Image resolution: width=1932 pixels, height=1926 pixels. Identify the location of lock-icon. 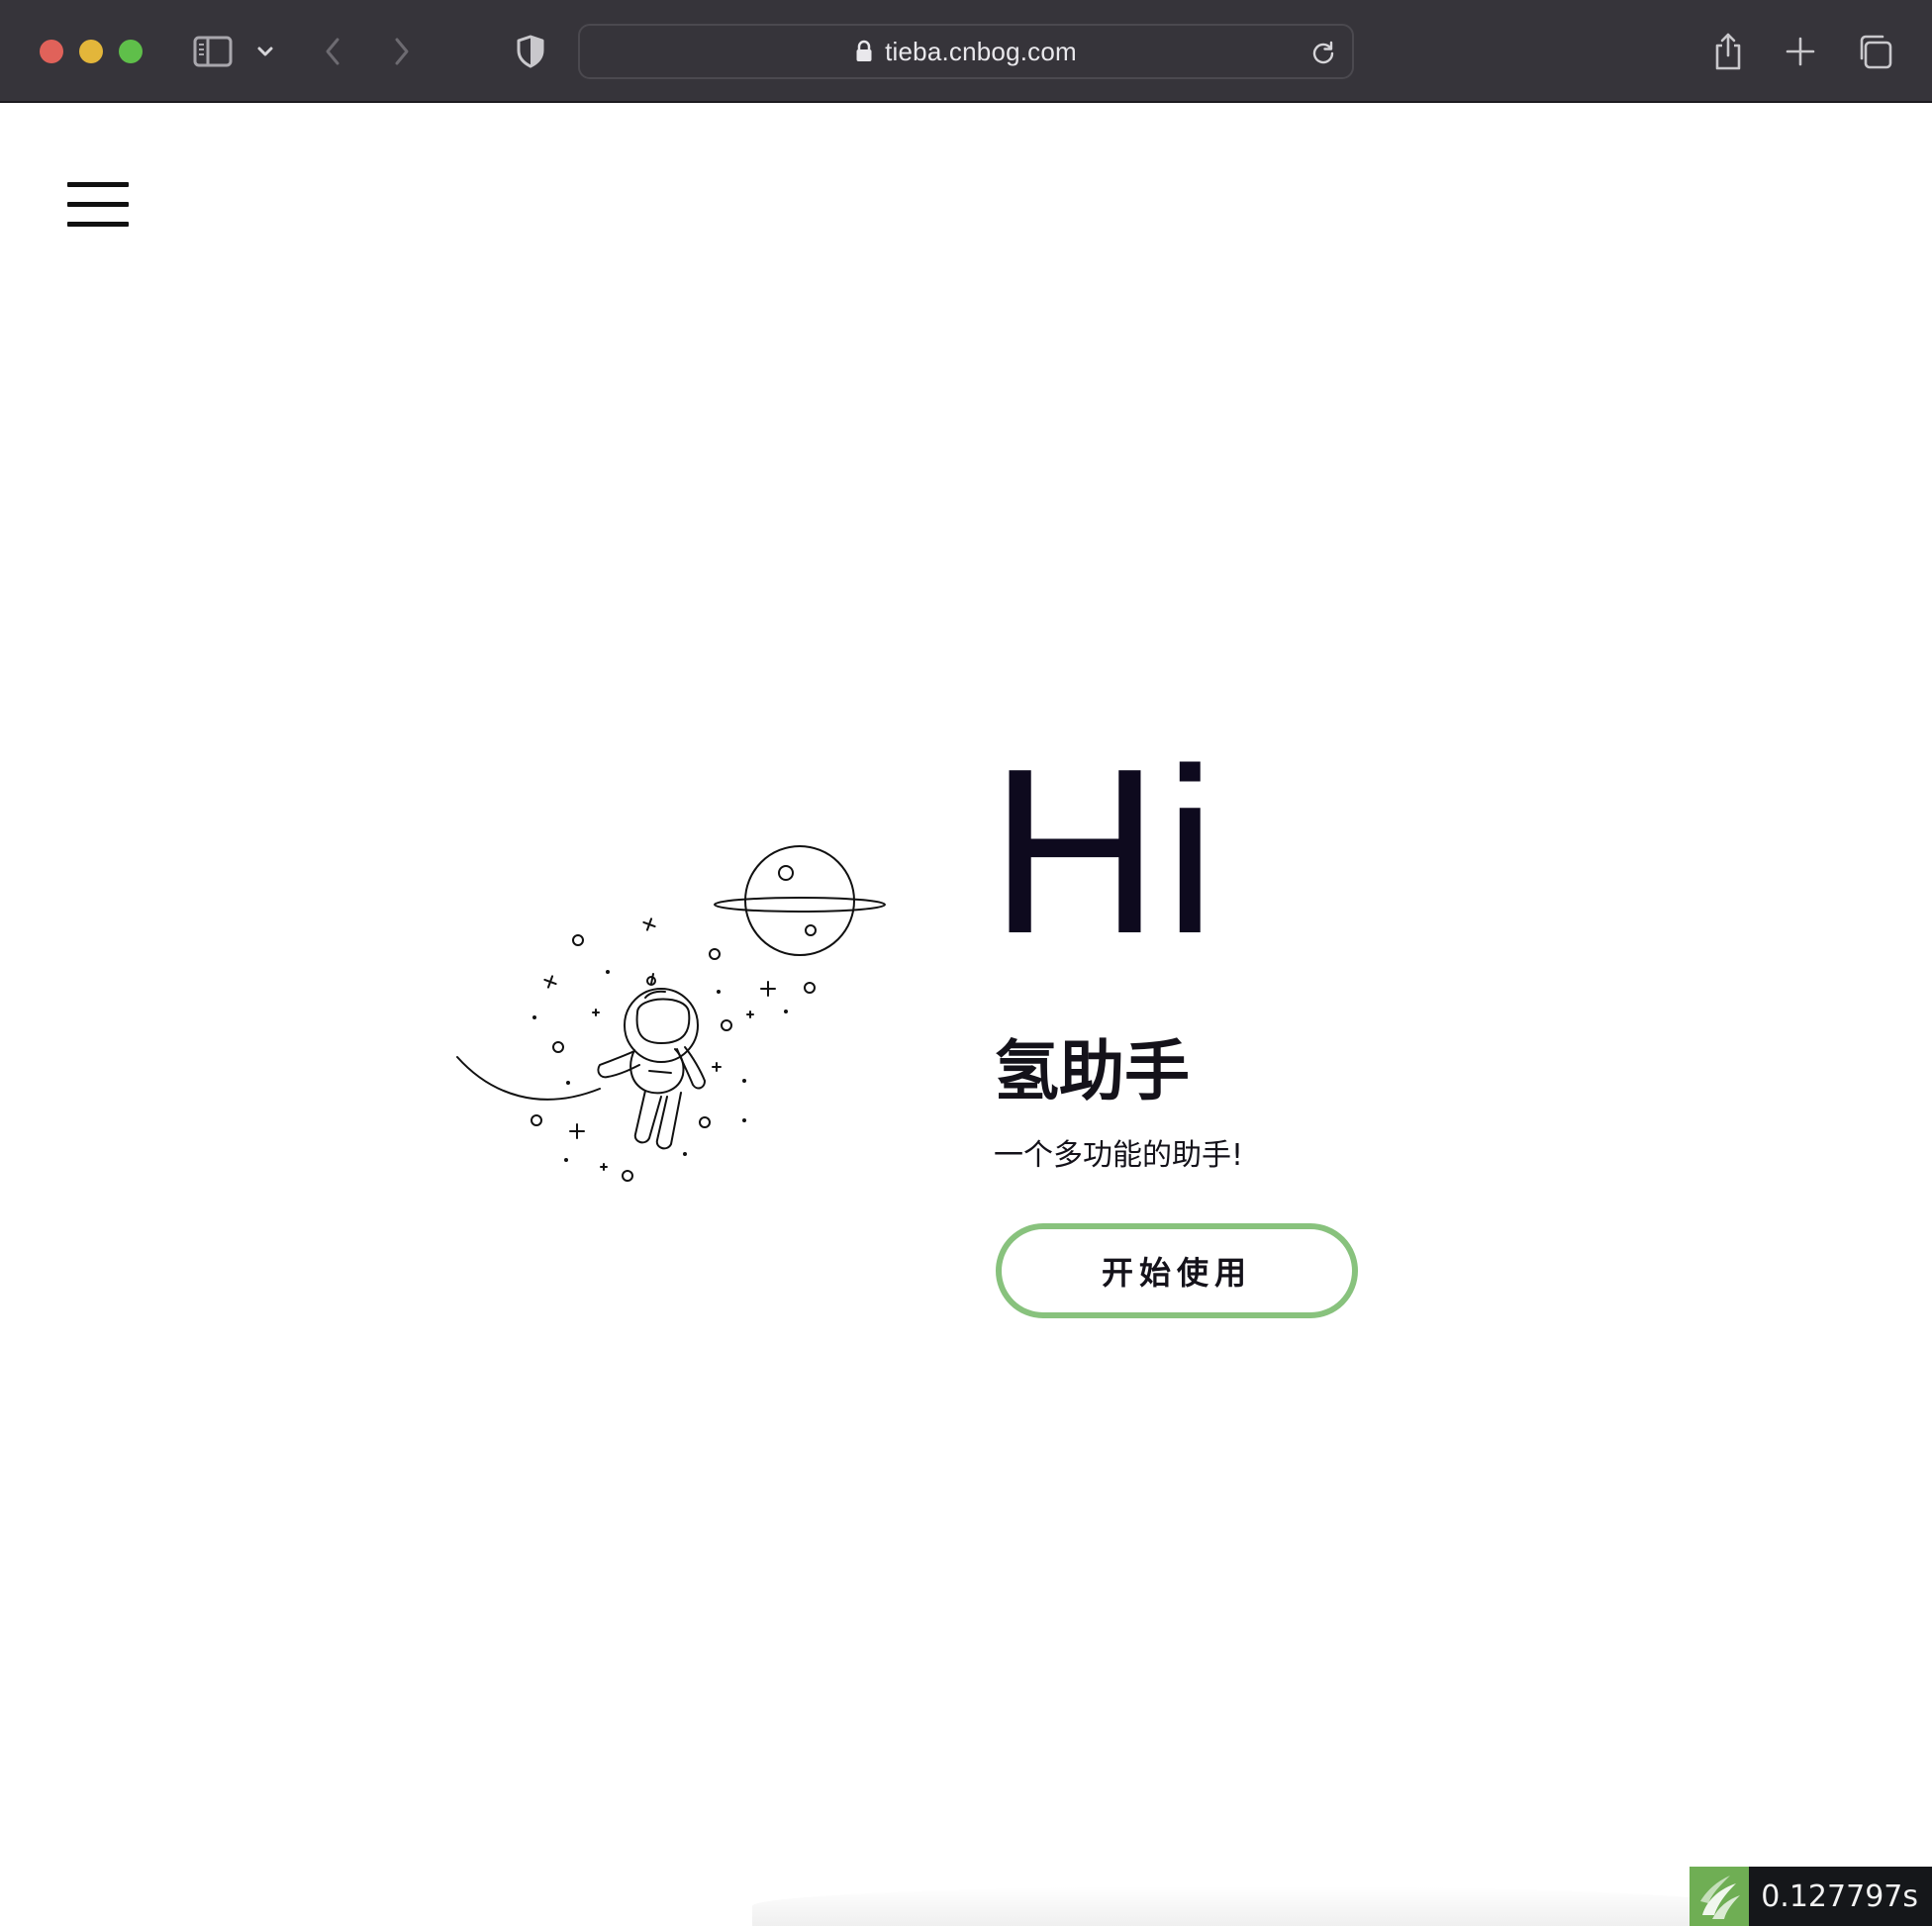
(864, 51).